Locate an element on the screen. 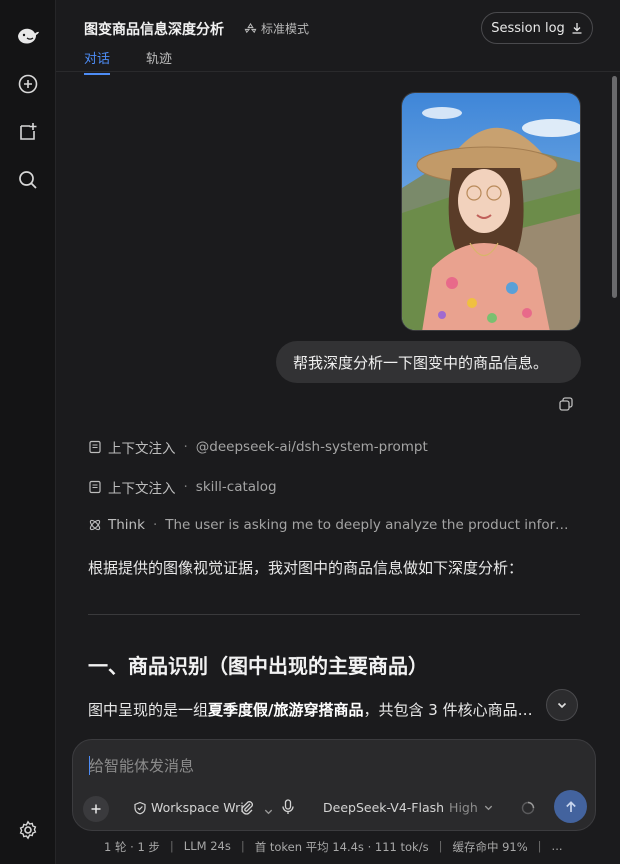 Image resolution: width=620 pixels, height=864 pixels. scroll-to-bottom-button is located at coordinates (562, 705).